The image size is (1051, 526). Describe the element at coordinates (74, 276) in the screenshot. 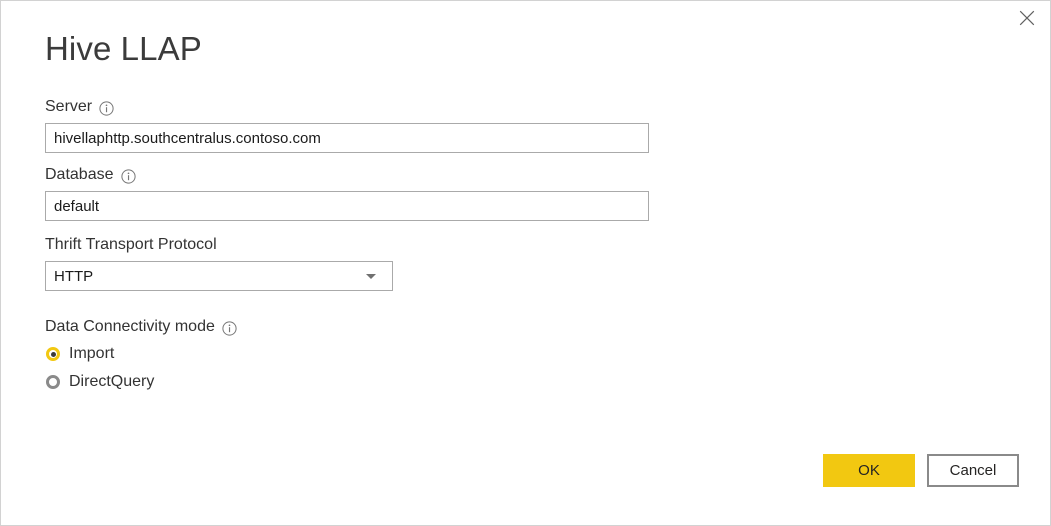

I see `thrift-transport-protocol-value: HTTP` at that location.